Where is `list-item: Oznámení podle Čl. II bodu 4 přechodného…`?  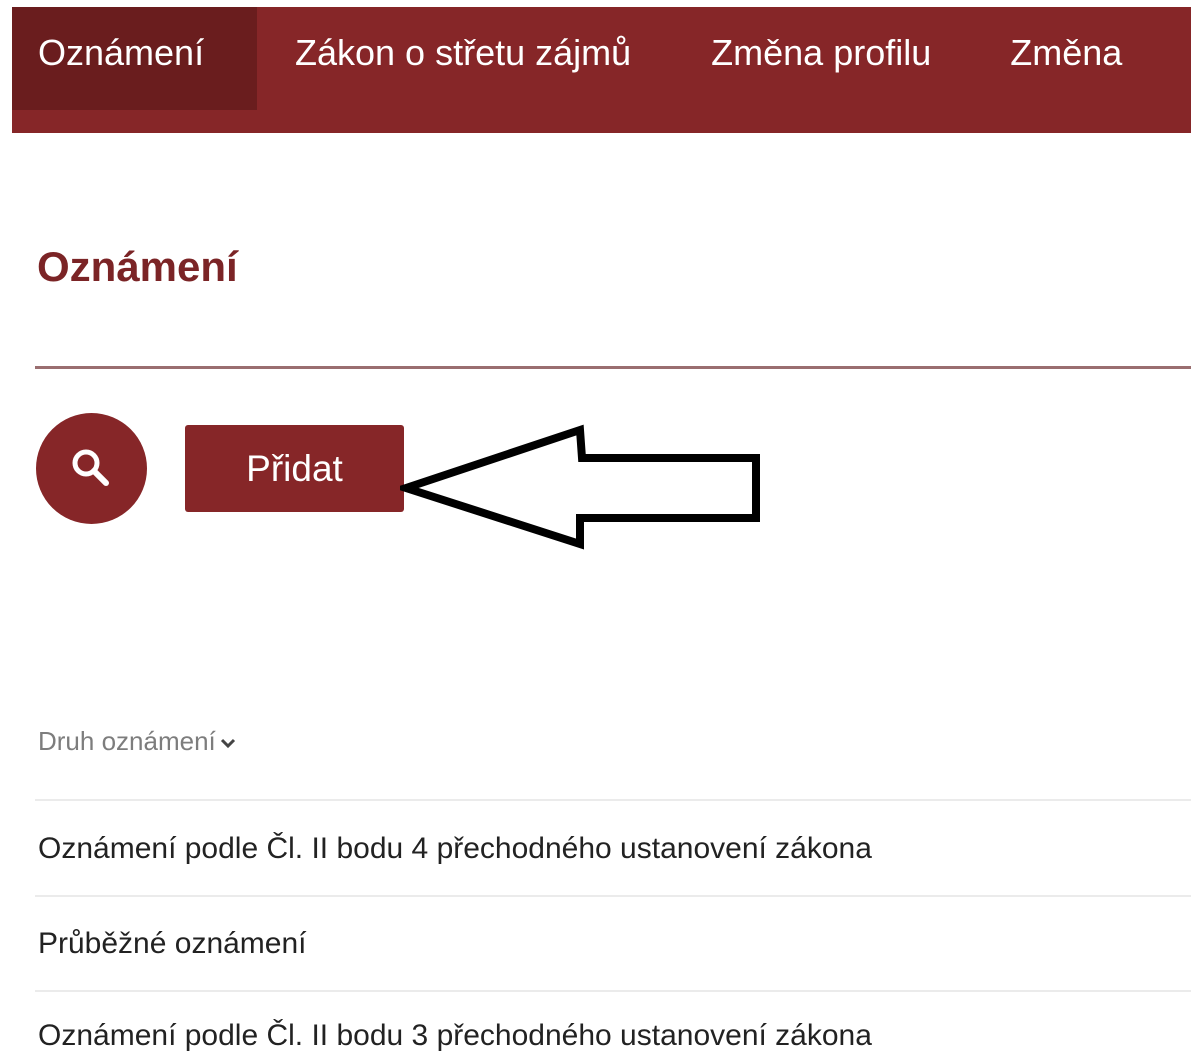
list-item: Oznámení podle Čl. II bodu 4 přechodného… is located at coordinates (455, 849).